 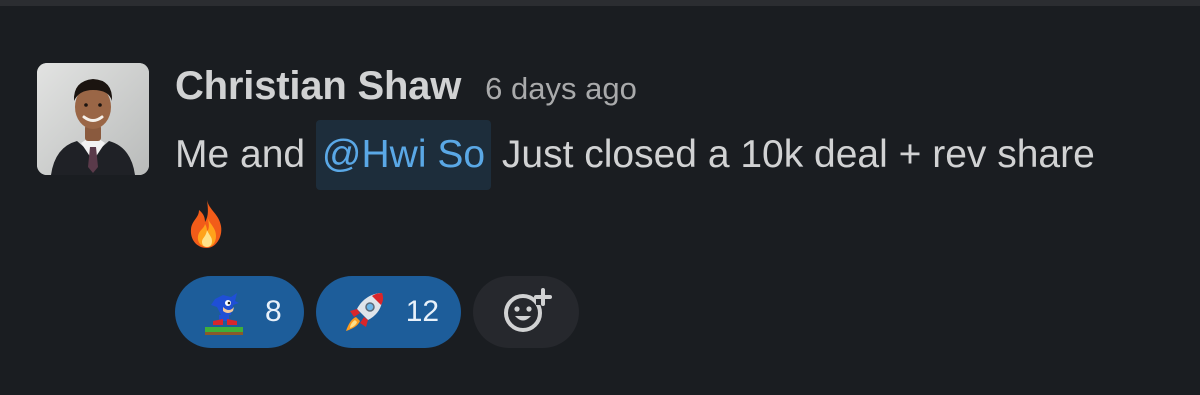 What do you see at coordinates (318, 86) in the screenshot?
I see `author-name: Christian Shaw` at bounding box center [318, 86].